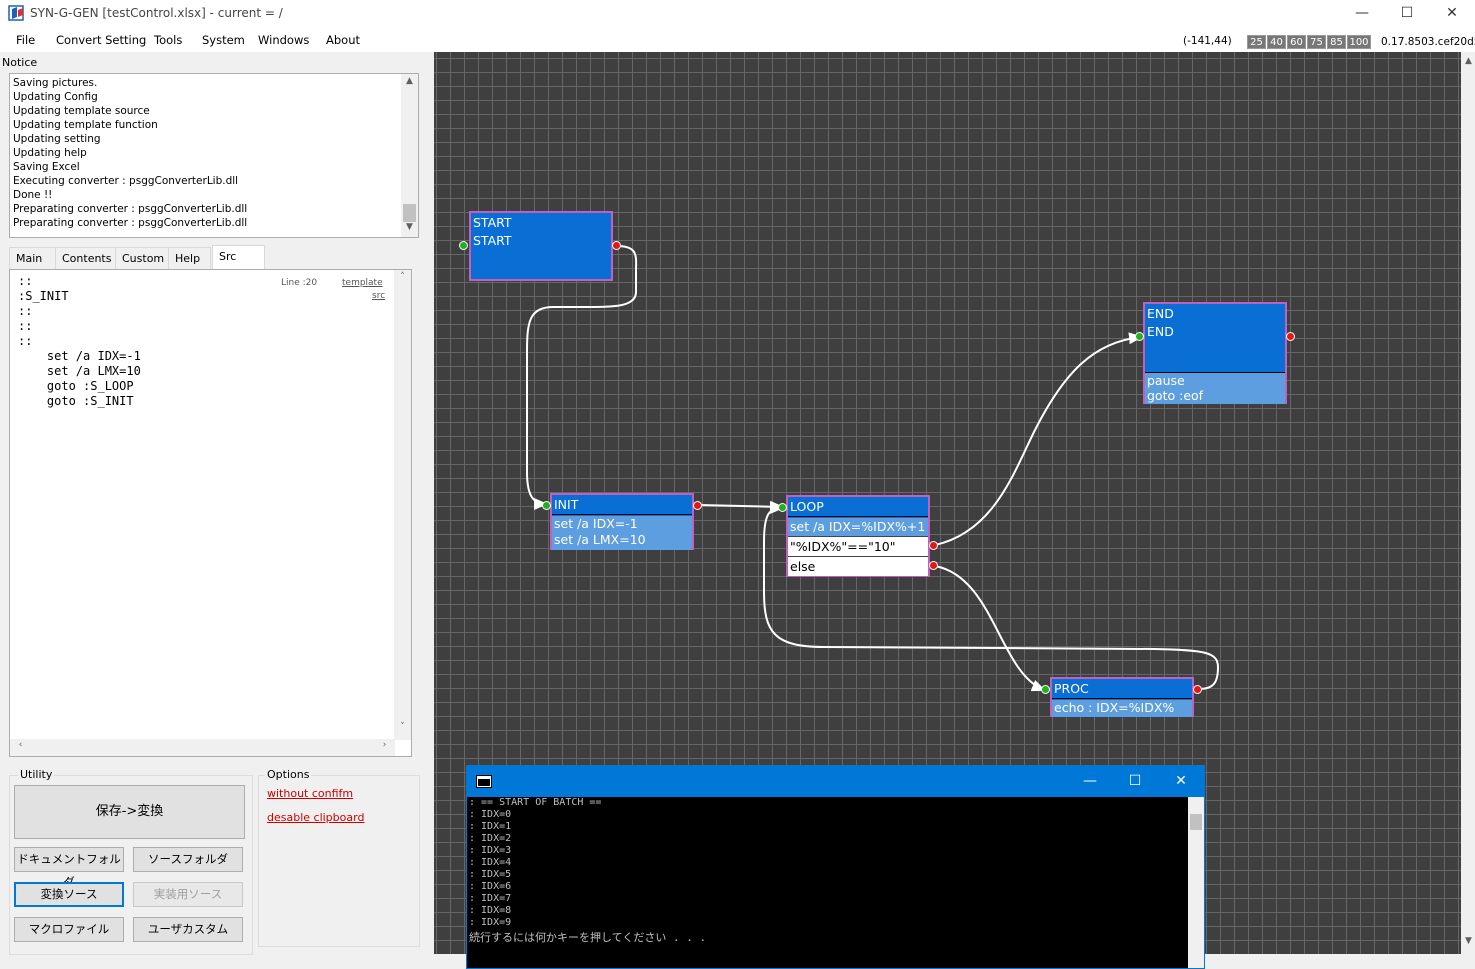 This screenshot has width=1475, height=969. I want to click on menu-file: File, so click(25, 40).